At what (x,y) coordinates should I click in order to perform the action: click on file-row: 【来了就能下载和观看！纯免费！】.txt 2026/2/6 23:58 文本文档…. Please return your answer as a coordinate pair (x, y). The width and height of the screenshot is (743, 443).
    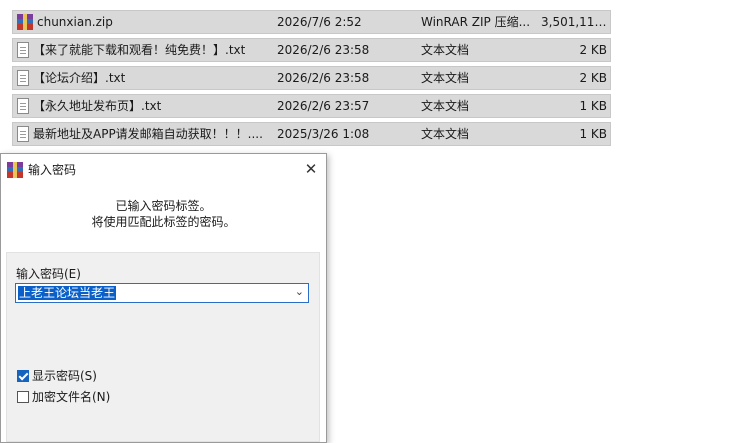
    Looking at the image, I should click on (311, 50).